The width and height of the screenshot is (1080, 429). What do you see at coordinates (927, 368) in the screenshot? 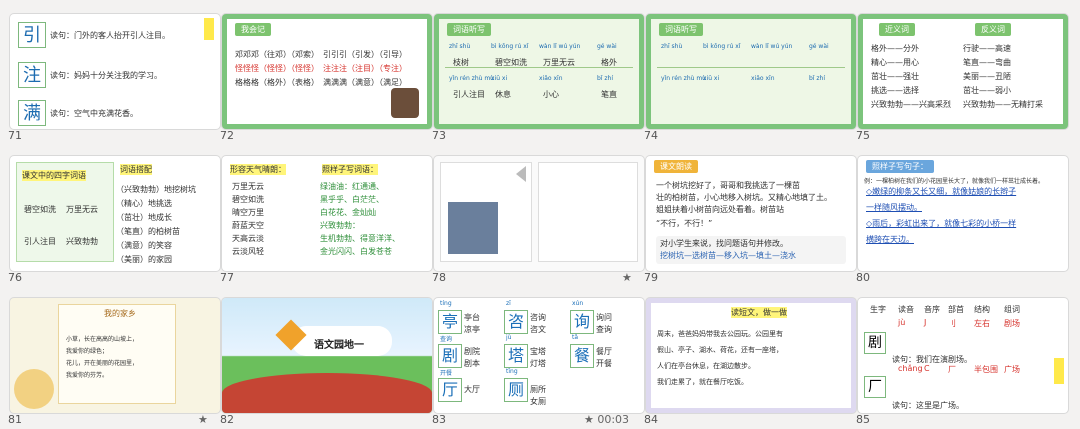
I see `slide-text: C` at bounding box center [927, 368].